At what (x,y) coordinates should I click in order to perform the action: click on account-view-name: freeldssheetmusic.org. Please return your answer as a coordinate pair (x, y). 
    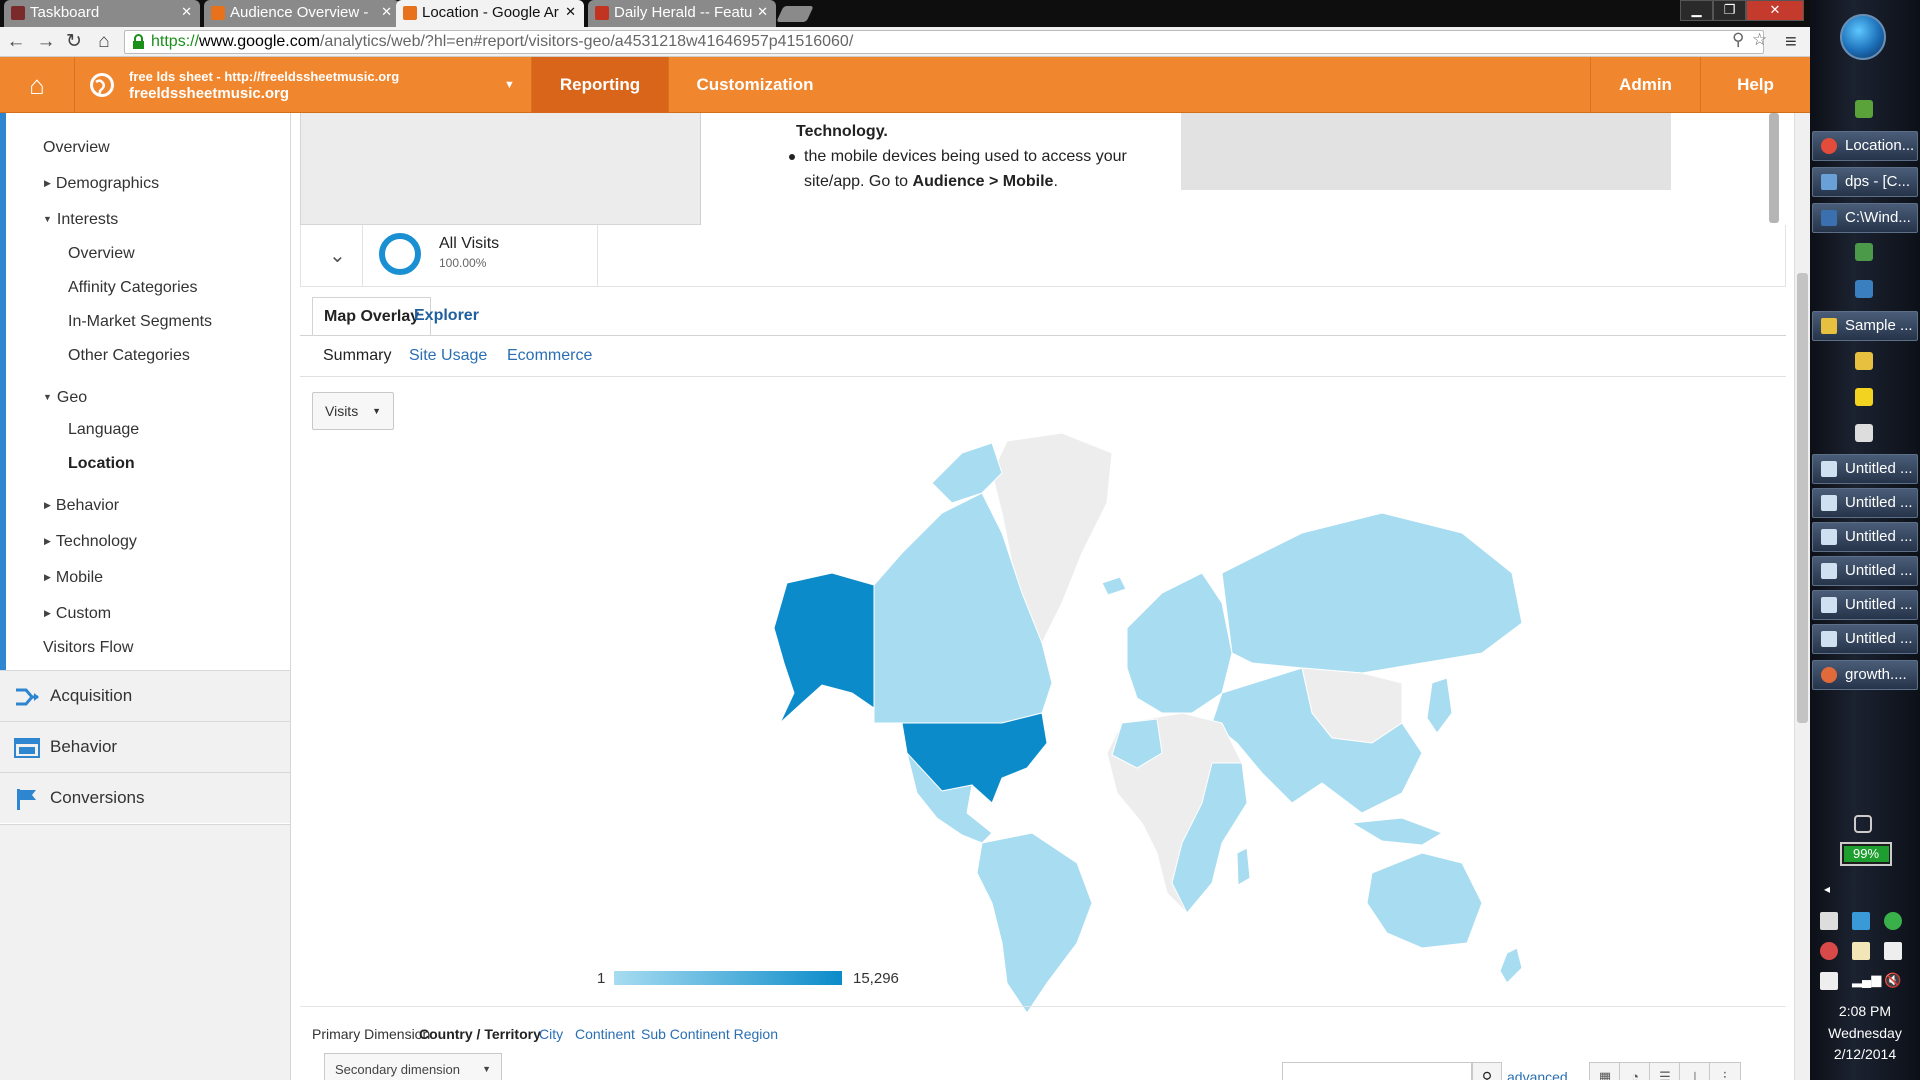
    Looking at the image, I should click on (209, 93).